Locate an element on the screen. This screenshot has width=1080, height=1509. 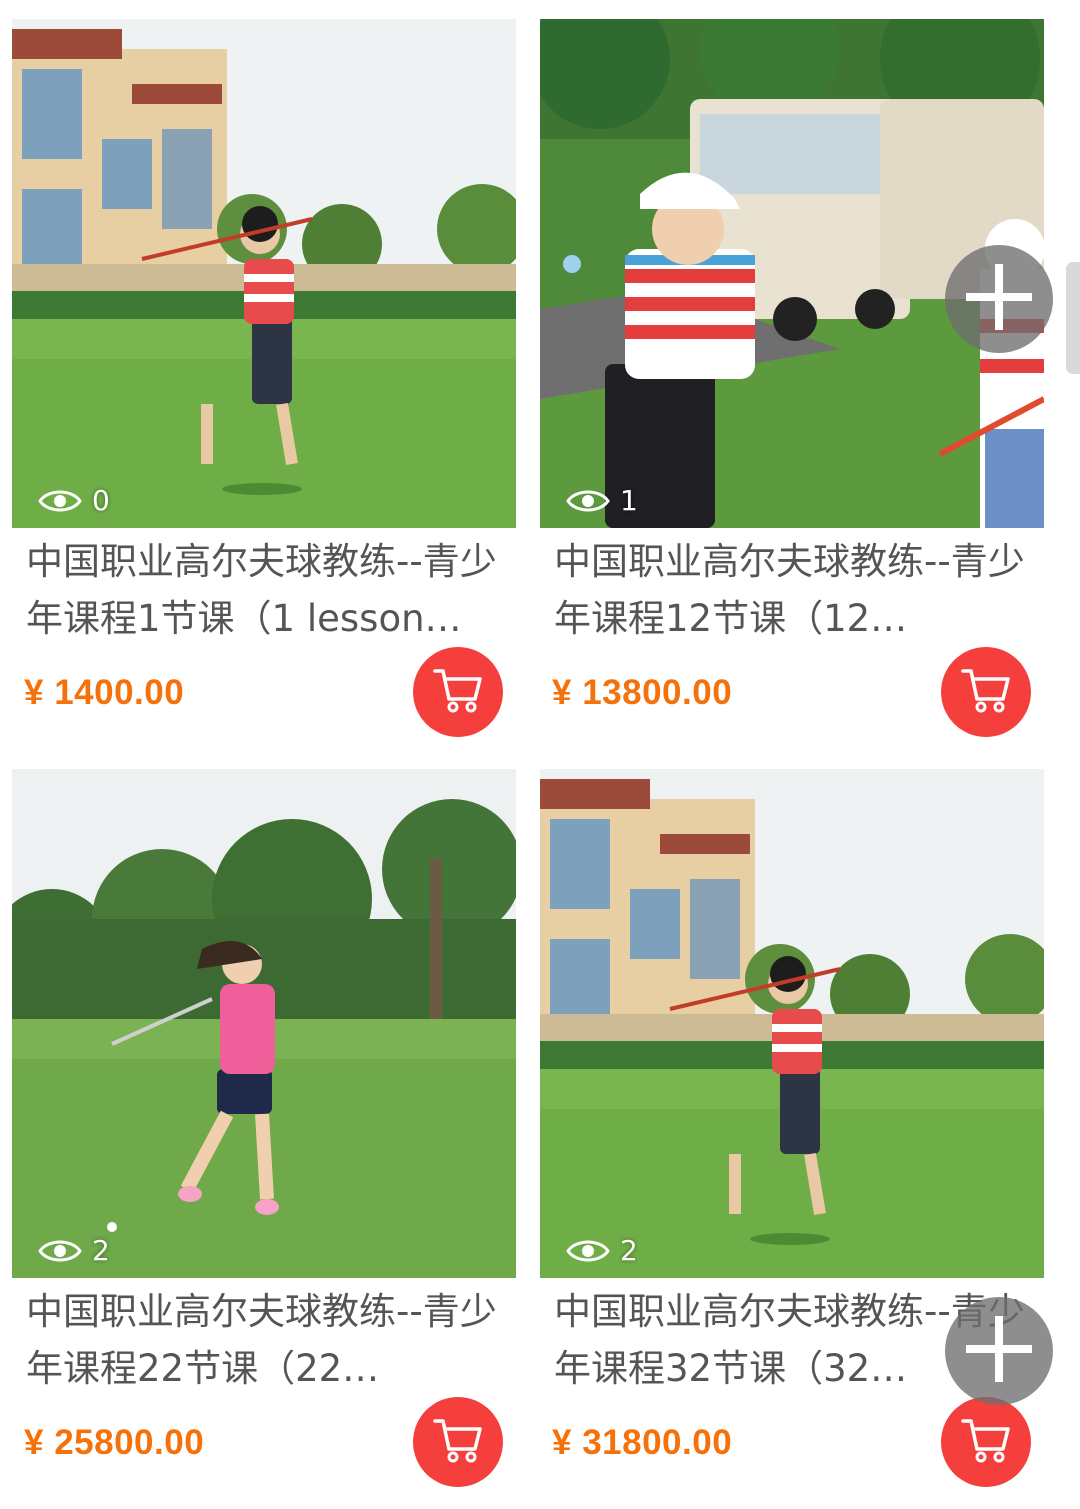
product-price: ¥ 25800.00 is located at coordinates (114, 1442).